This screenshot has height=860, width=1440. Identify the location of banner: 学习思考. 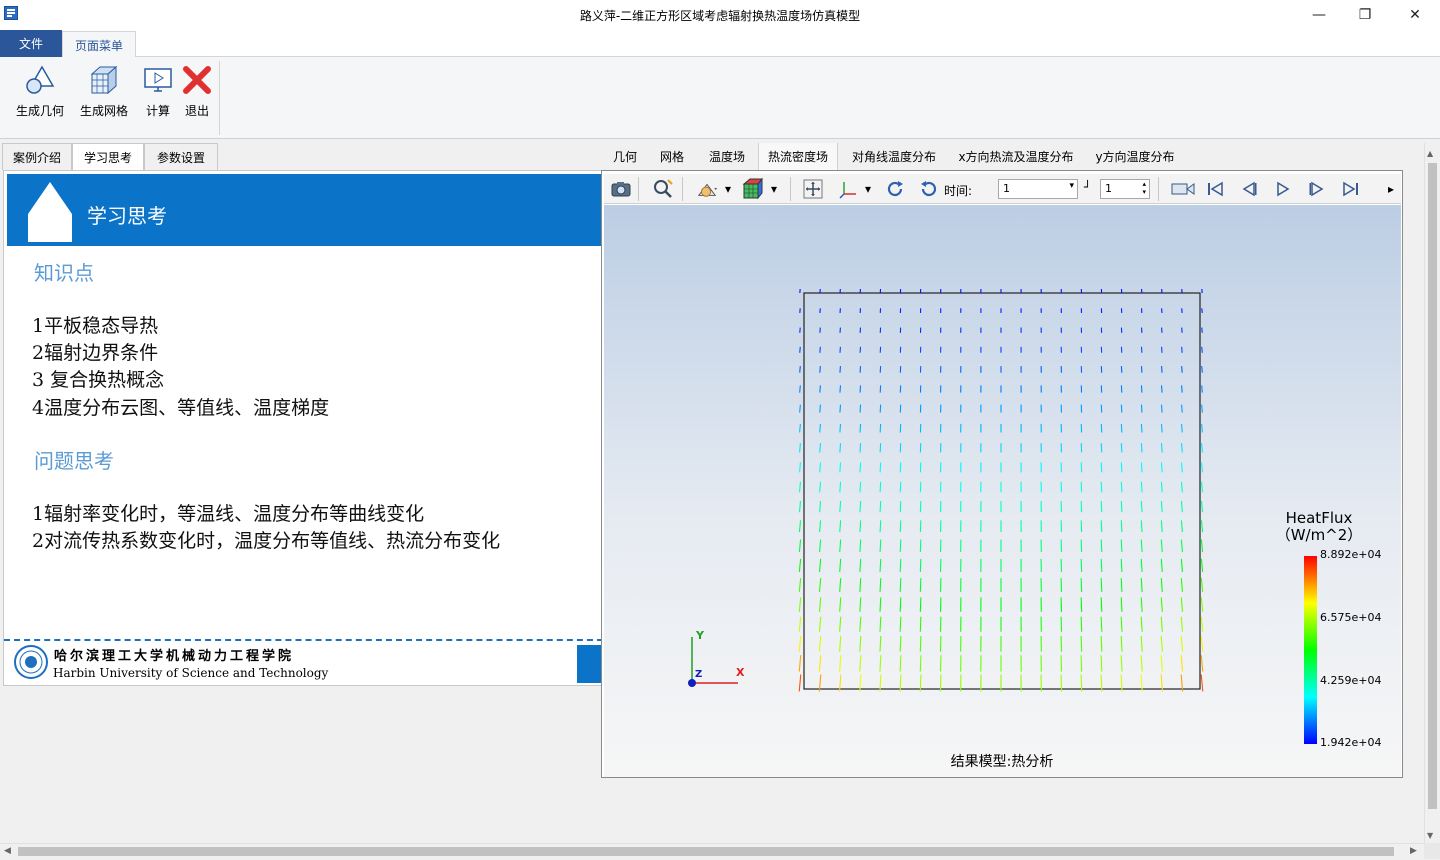
(304, 210).